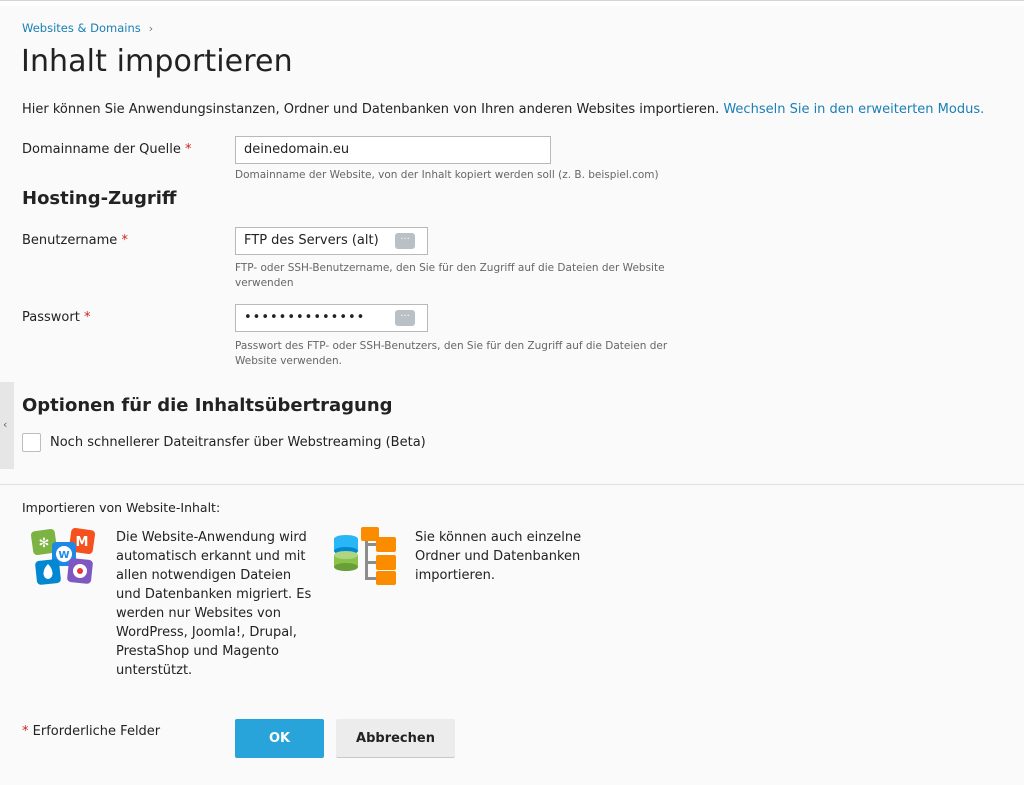 Image resolution: width=1024 pixels, height=785 pixels. I want to click on cancel-button: Abbrechen, so click(395, 738).